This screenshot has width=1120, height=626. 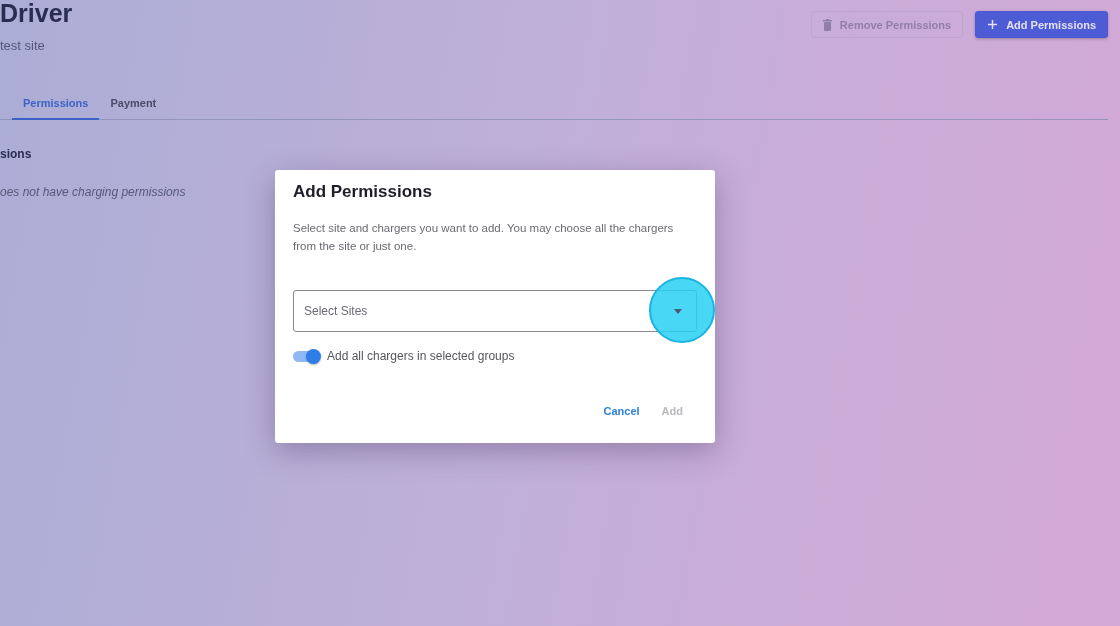 What do you see at coordinates (306, 356) in the screenshot?
I see `toggle-switch` at bounding box center [306, 356].